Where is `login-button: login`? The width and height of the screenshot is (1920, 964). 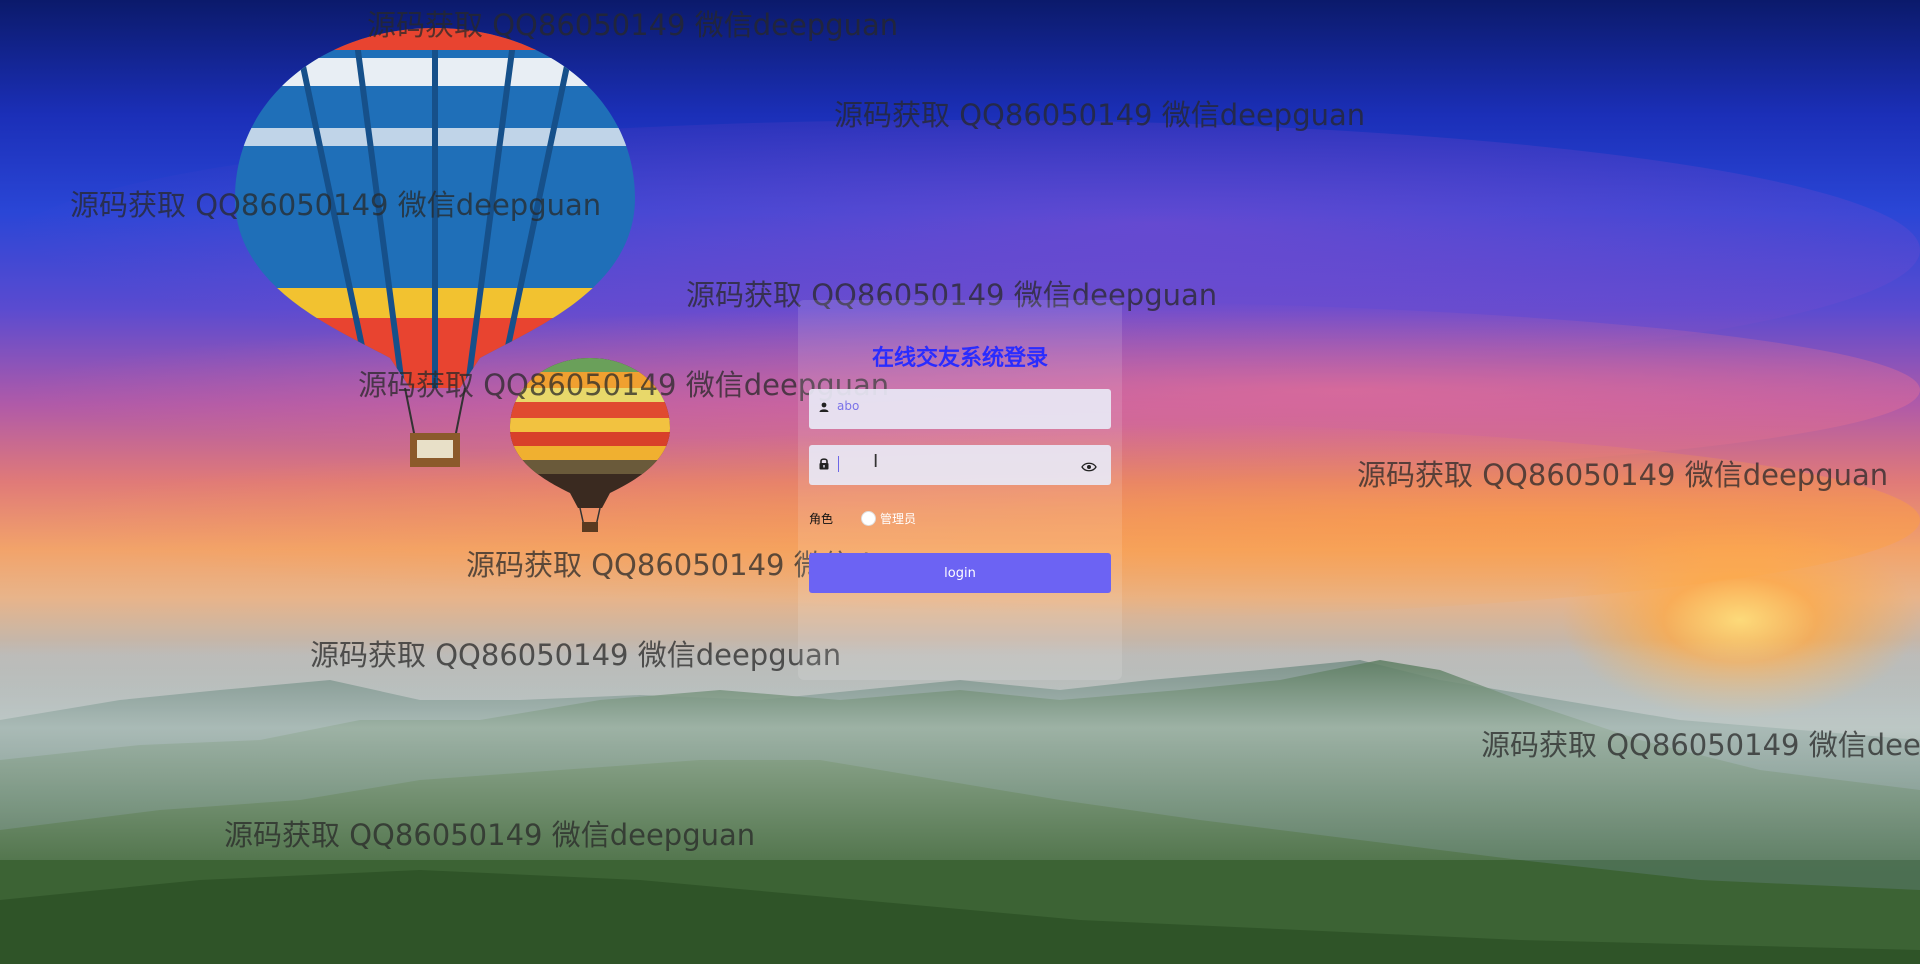 login-button: login is located at coordinates (960, 573).